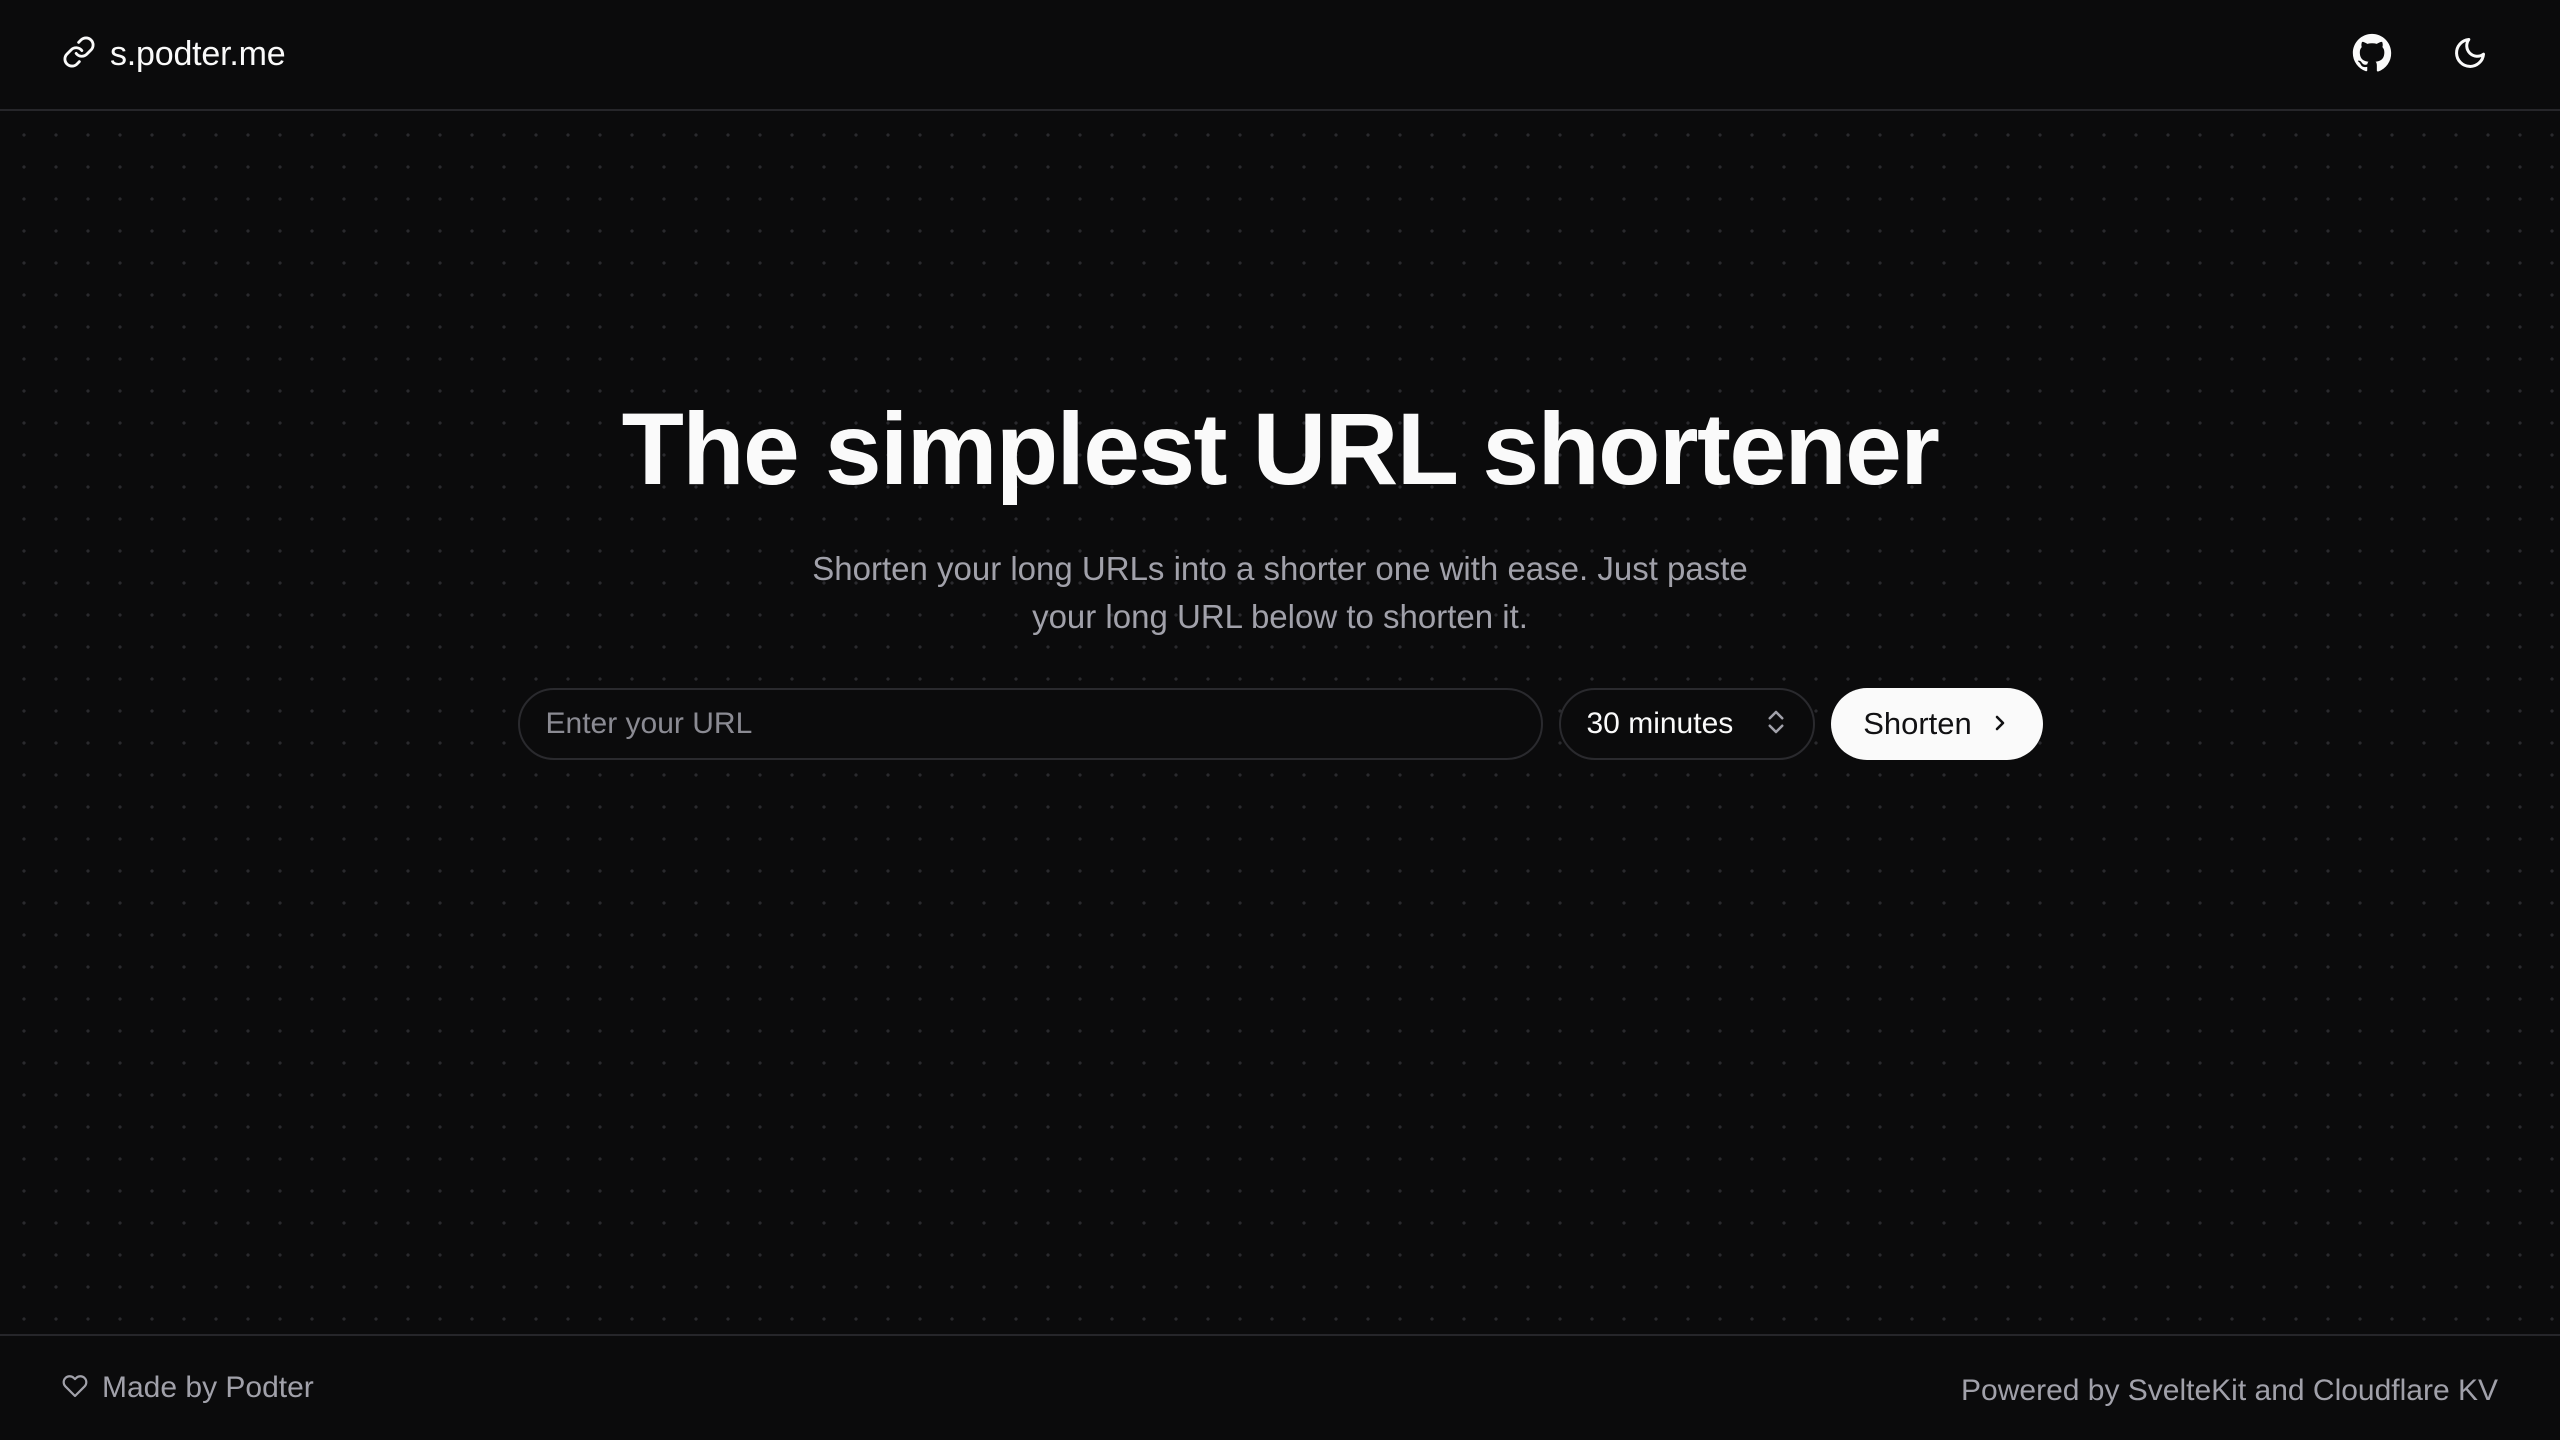 This screenshot has width=2560, height=1440. What do you see at coordinates (2229, 1391) in the screenshot?
I see `powered-by-link: Powered by SvelteKit and Cloudflare KV` at bounding box center [2229, 1391].